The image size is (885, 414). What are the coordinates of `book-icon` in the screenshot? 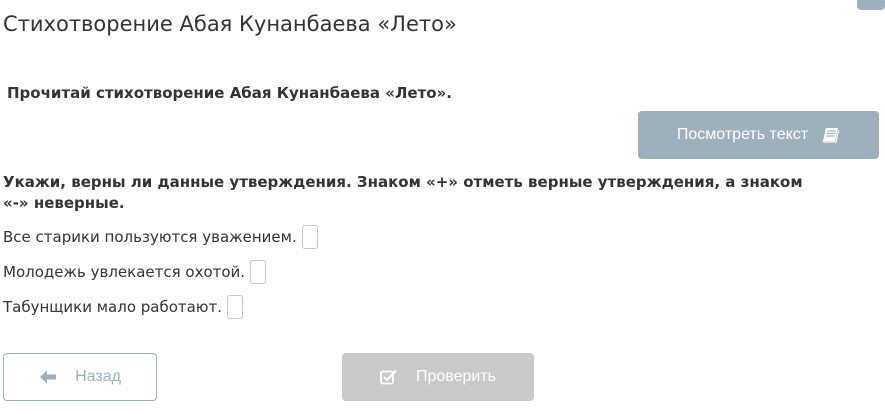 It's located at (831, 135).